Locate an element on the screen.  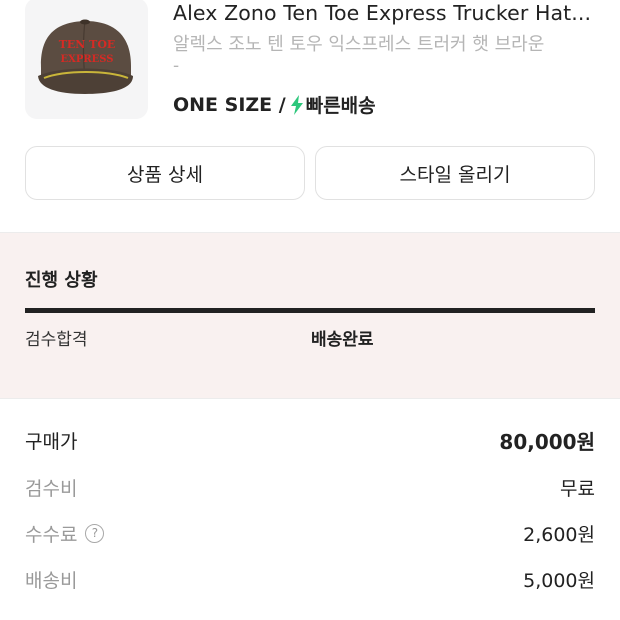
product-option: - is located at coordinates (176, 66).